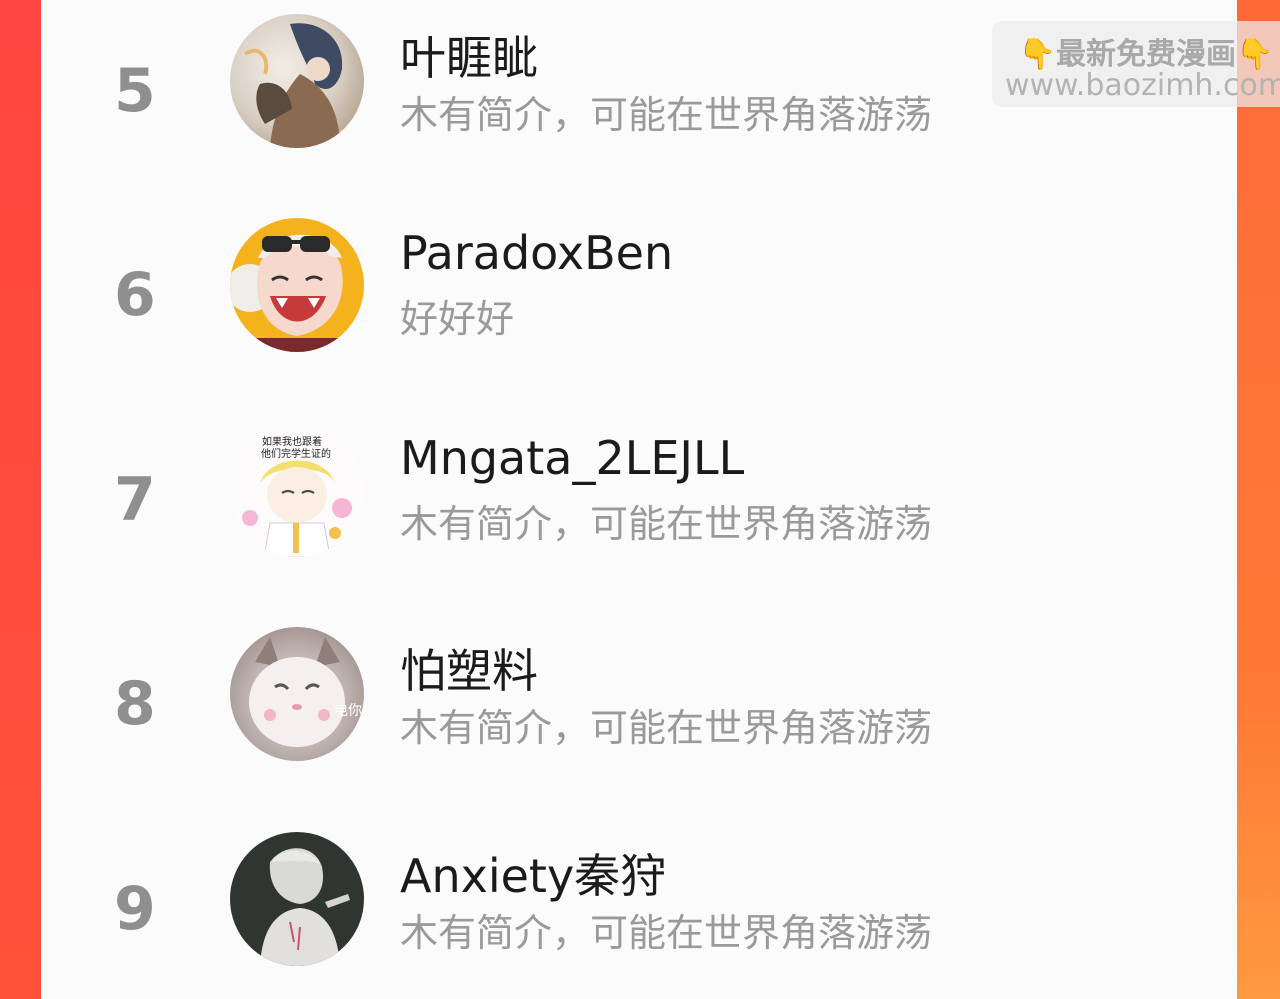 The image size is (1280, 999). I want to click on watermark-title: 👇最新免费漫画👇, so click(1136, 51).